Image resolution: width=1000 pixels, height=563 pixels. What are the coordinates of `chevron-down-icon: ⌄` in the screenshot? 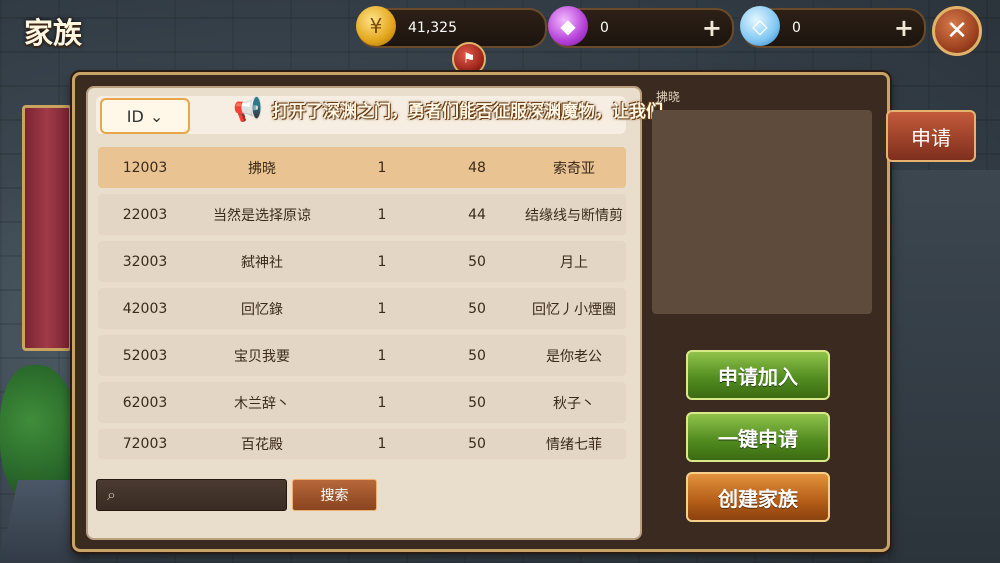 It's located at (156, 116).